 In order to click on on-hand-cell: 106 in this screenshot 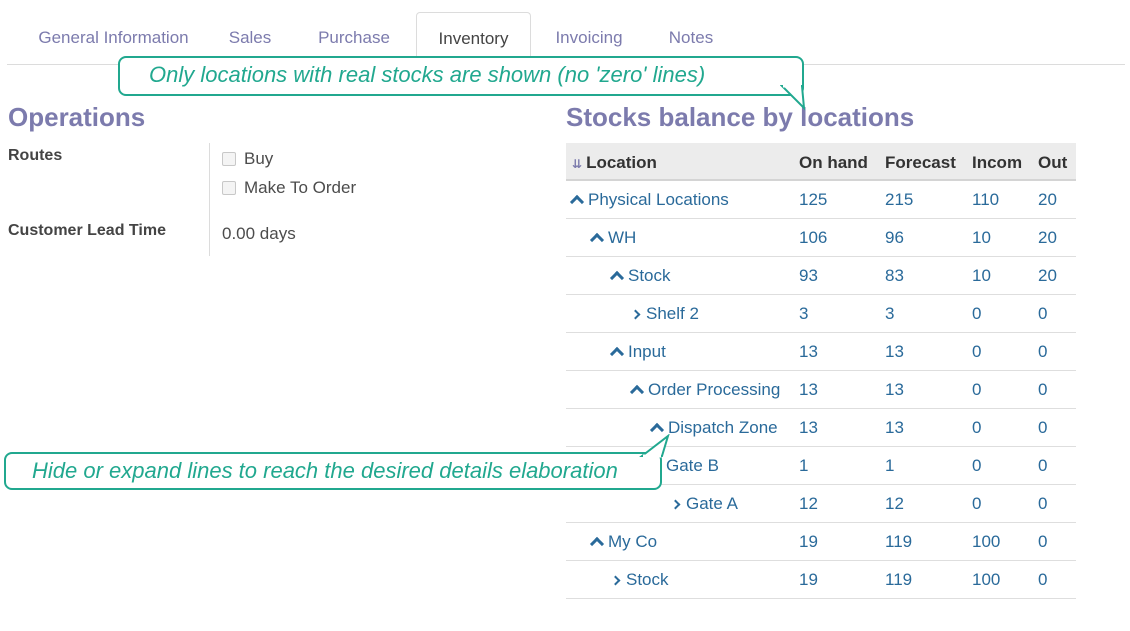, I will do `click(813, 237)`.